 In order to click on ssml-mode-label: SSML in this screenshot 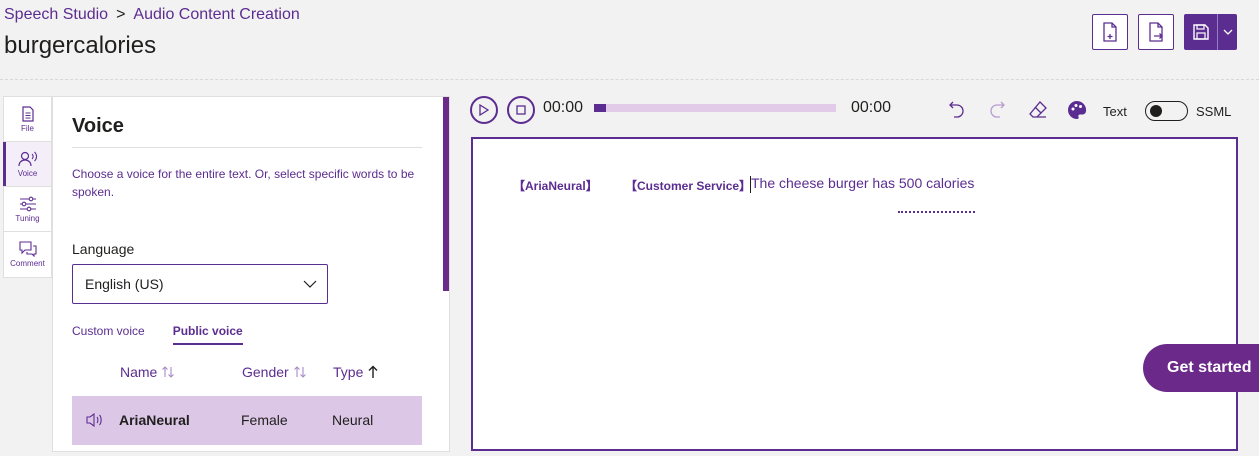, I will do `click(1213, 111)`.